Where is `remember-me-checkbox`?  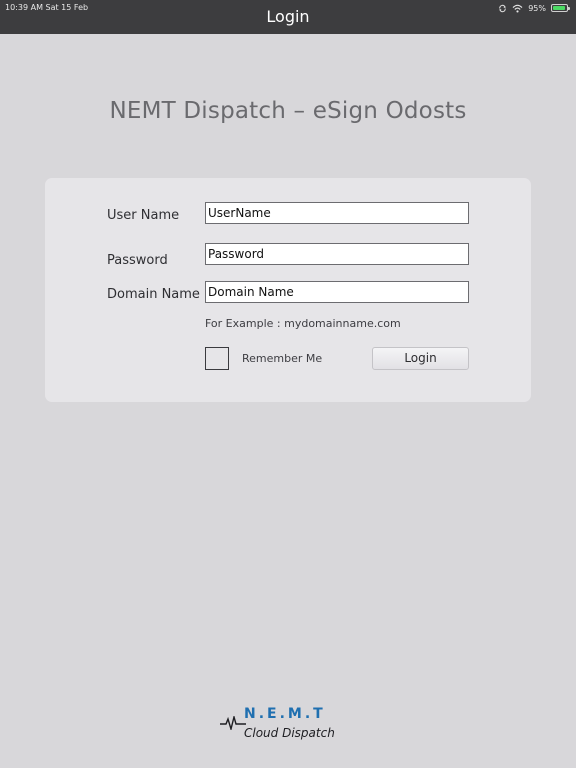
remember-me-checkbox is located at coordinates (217, 358).